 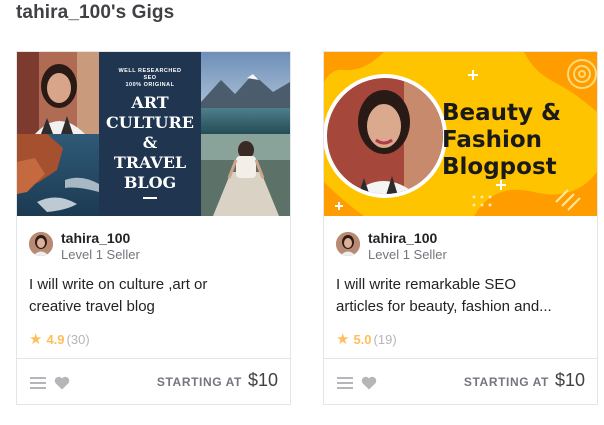 I want to click on thumb-big-text: Beauty &, so click(x=502, y=113).